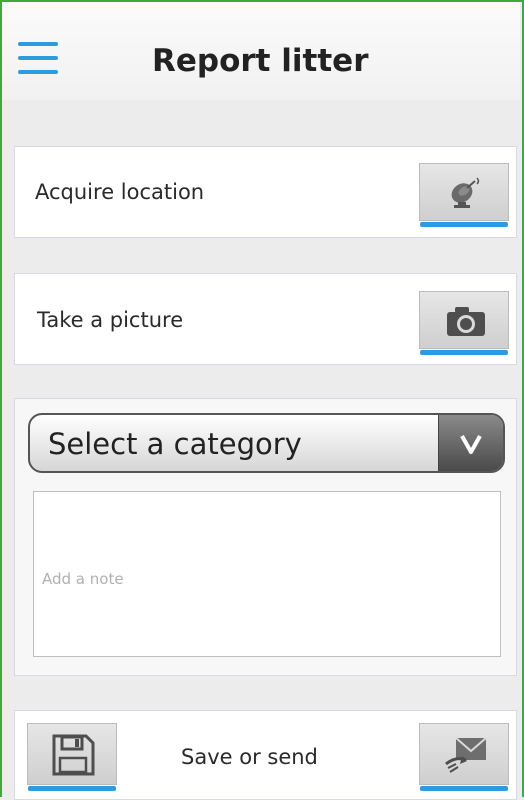 The width and height of the screenshot is (524, 800). I want to click on save-or-send-label: Save or send, so click(249, 757).